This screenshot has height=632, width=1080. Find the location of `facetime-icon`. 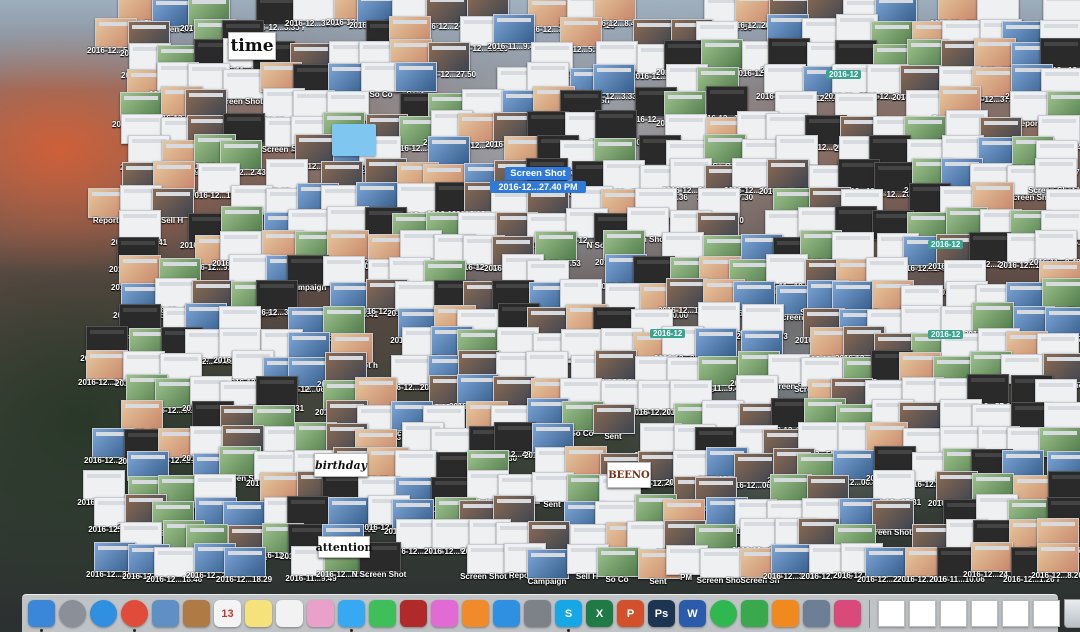

facetime-icon is located at coordinates (382, 613).